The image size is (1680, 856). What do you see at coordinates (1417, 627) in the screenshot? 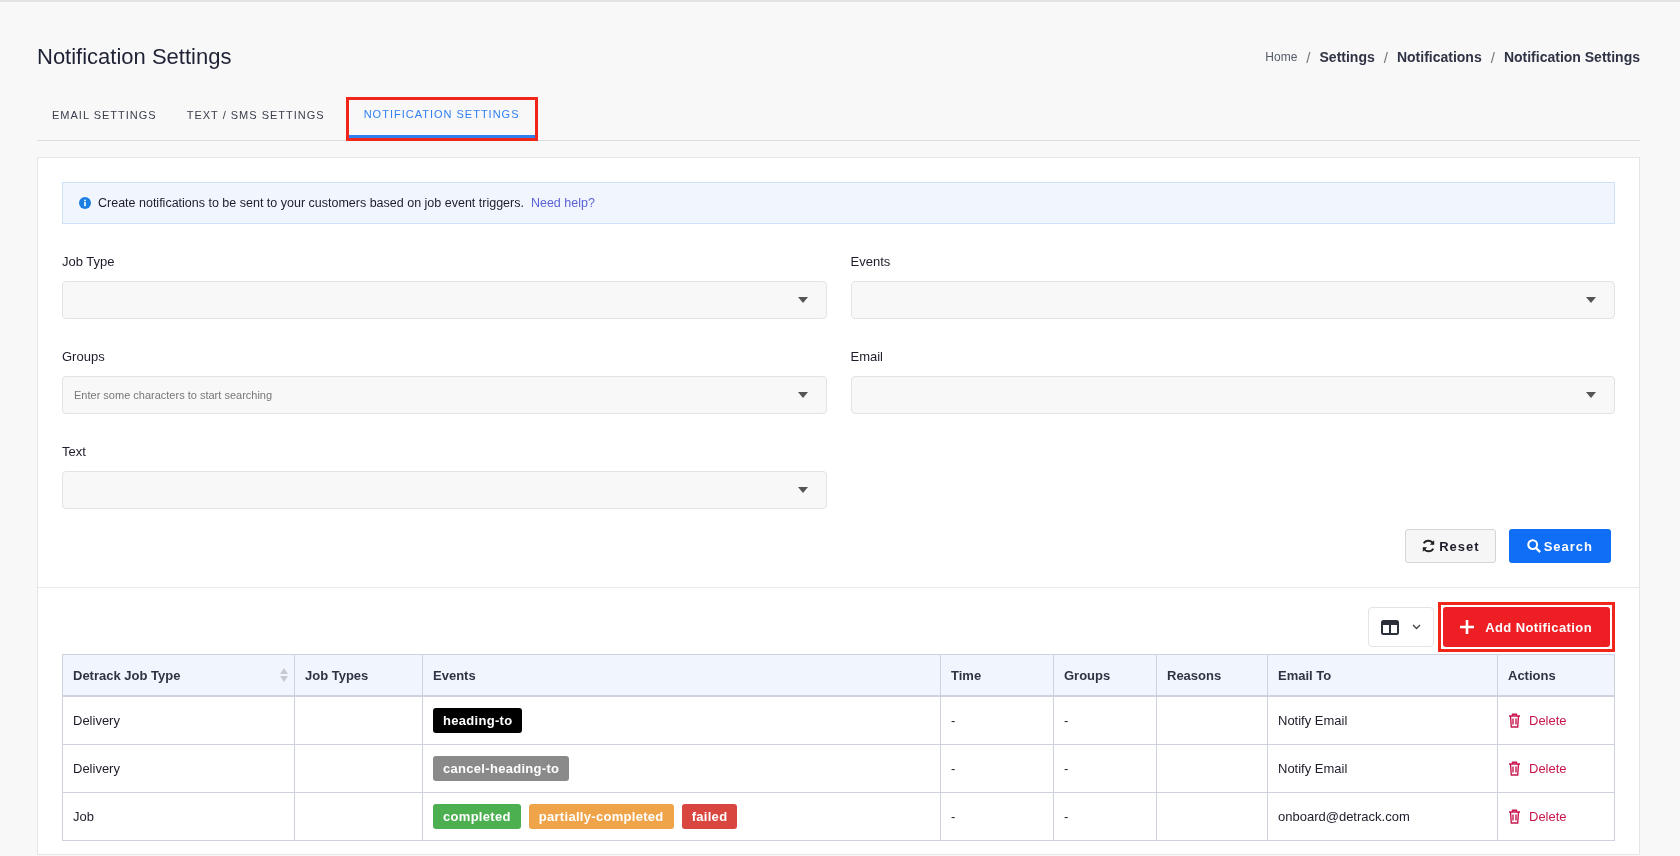
I see `chevron-down-icon` at bounding box center [1417, 627].